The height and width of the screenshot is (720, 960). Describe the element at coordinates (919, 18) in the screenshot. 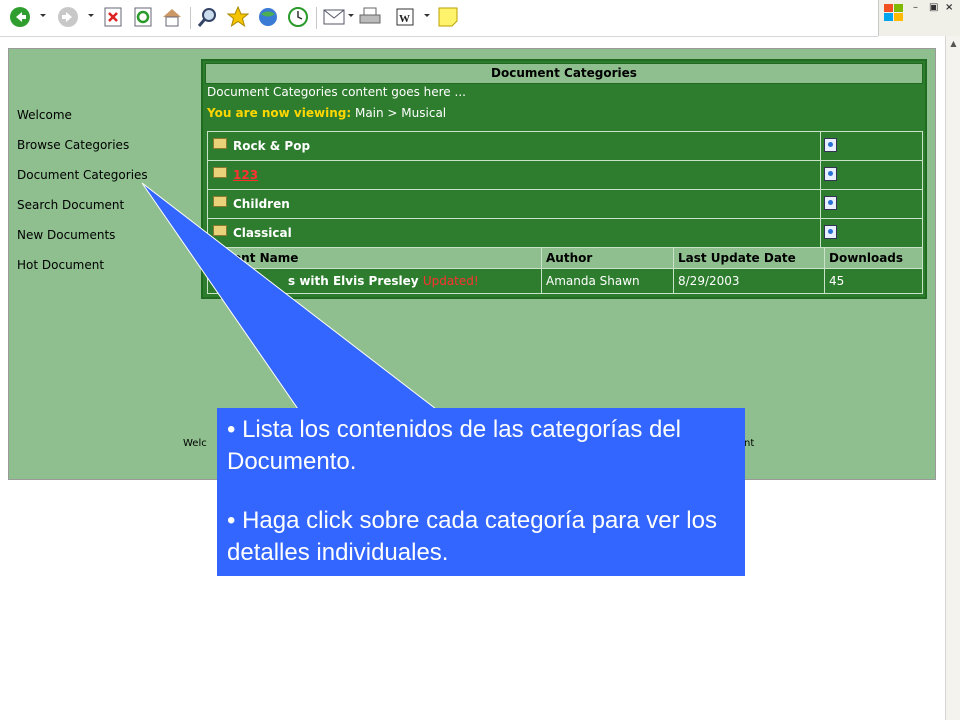

I see `window-controls: – ▣ ×` at that location.